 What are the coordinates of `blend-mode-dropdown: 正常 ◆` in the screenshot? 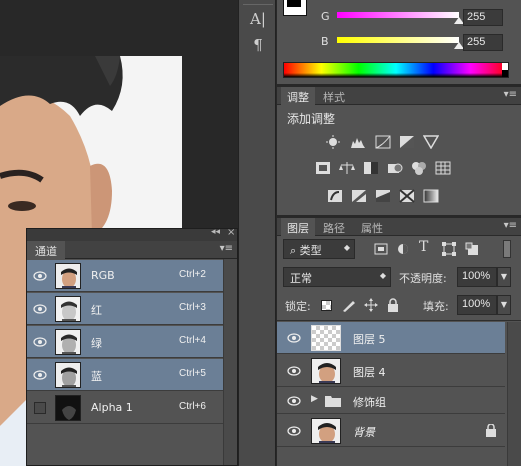 It's located at (337, 277).